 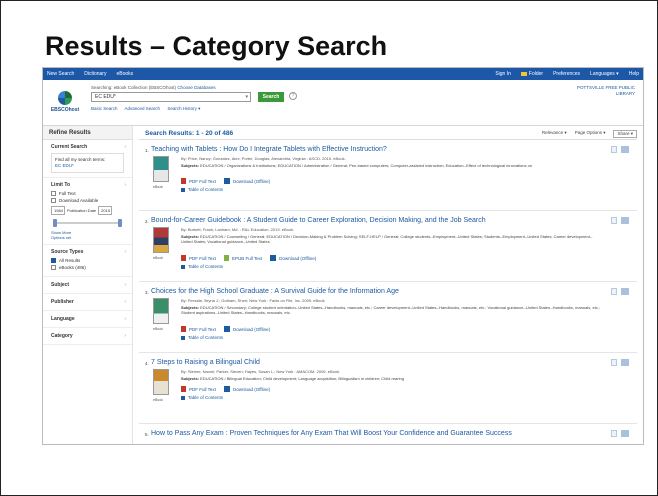 What do you see at coordinates (53, 260) in the screenshot?
I see `checkbox-checked-icon` at bounding box center [53, 260].